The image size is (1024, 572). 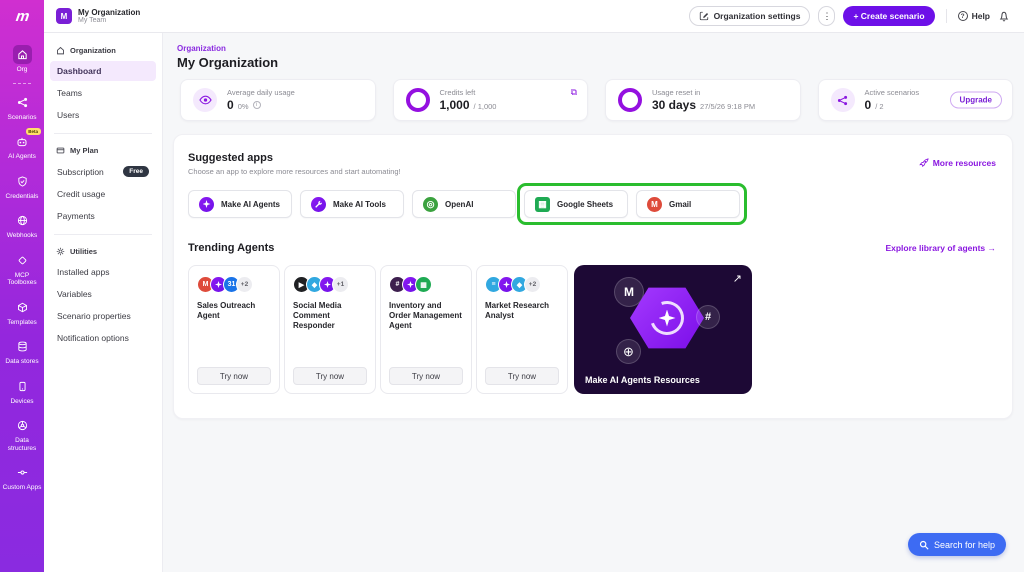 I want to click on edit-icon, so click(x=704, y=16).